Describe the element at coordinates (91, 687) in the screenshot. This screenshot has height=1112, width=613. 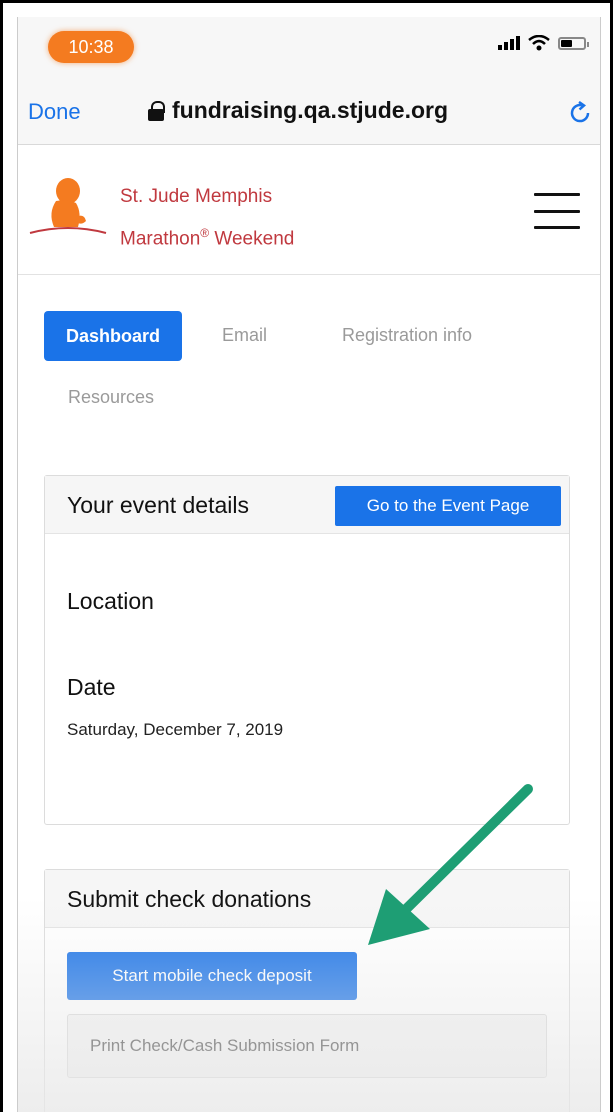
I see `date-label: Date` at that location.